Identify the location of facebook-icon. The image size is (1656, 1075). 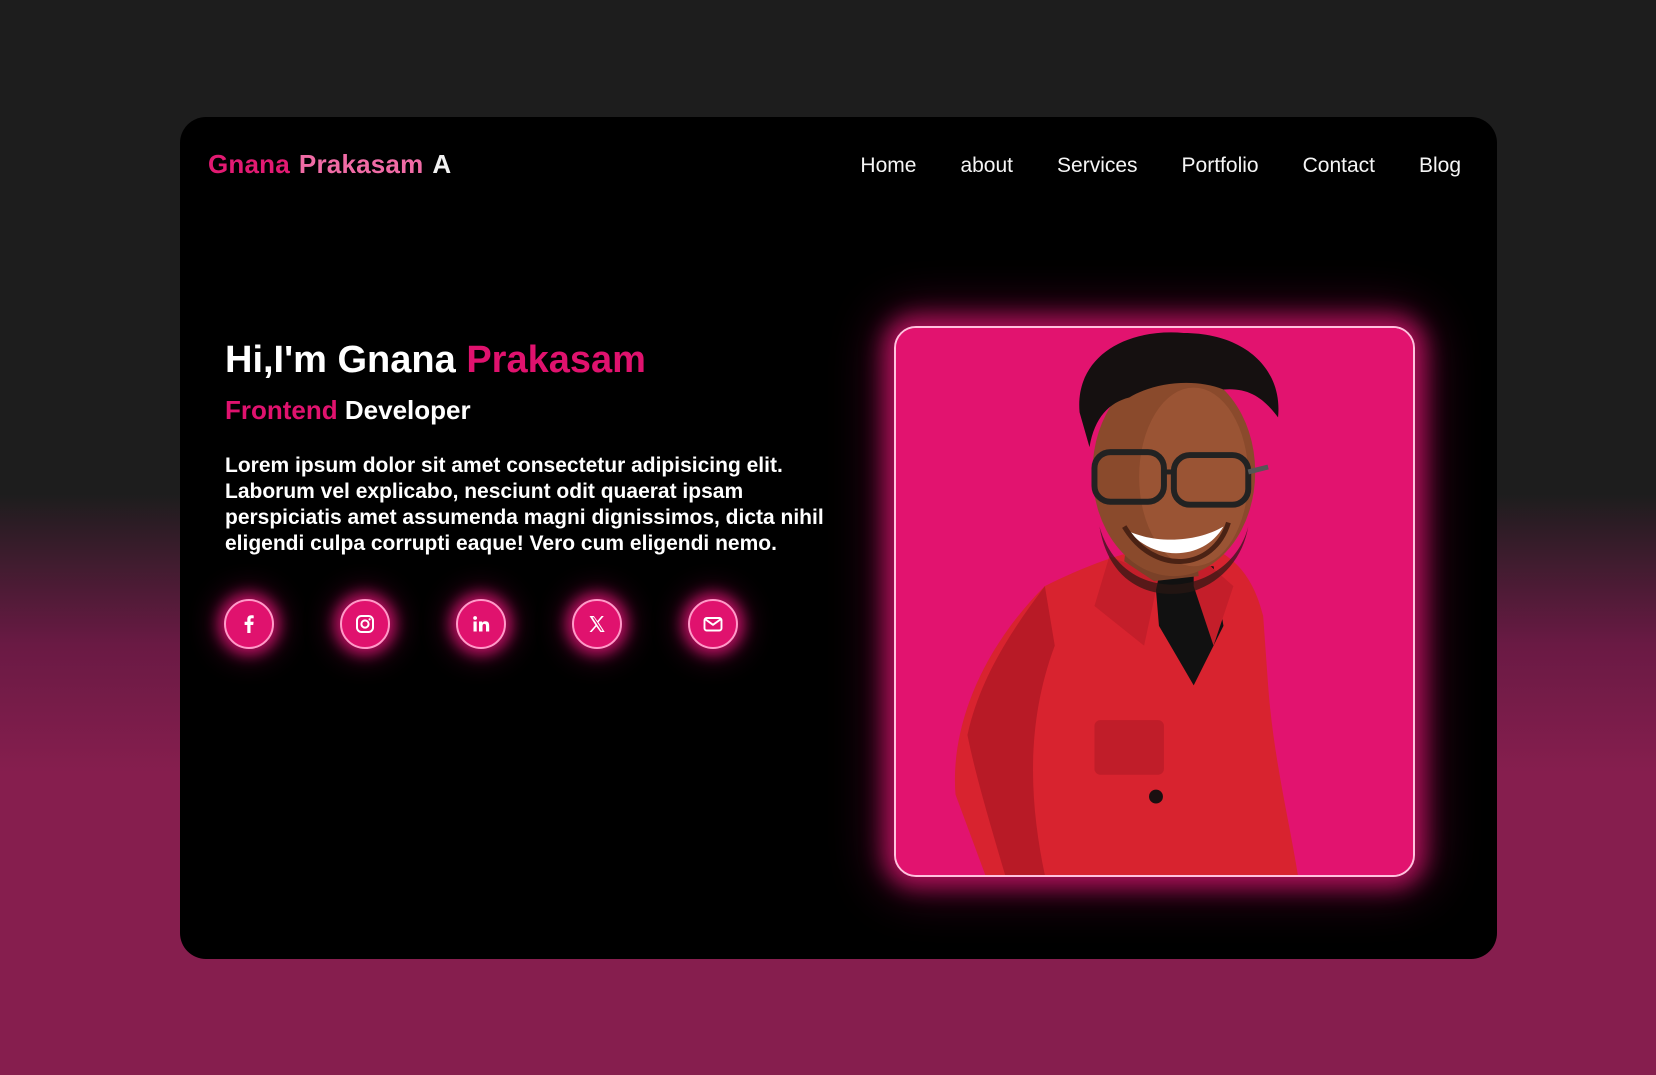
(249, 624).